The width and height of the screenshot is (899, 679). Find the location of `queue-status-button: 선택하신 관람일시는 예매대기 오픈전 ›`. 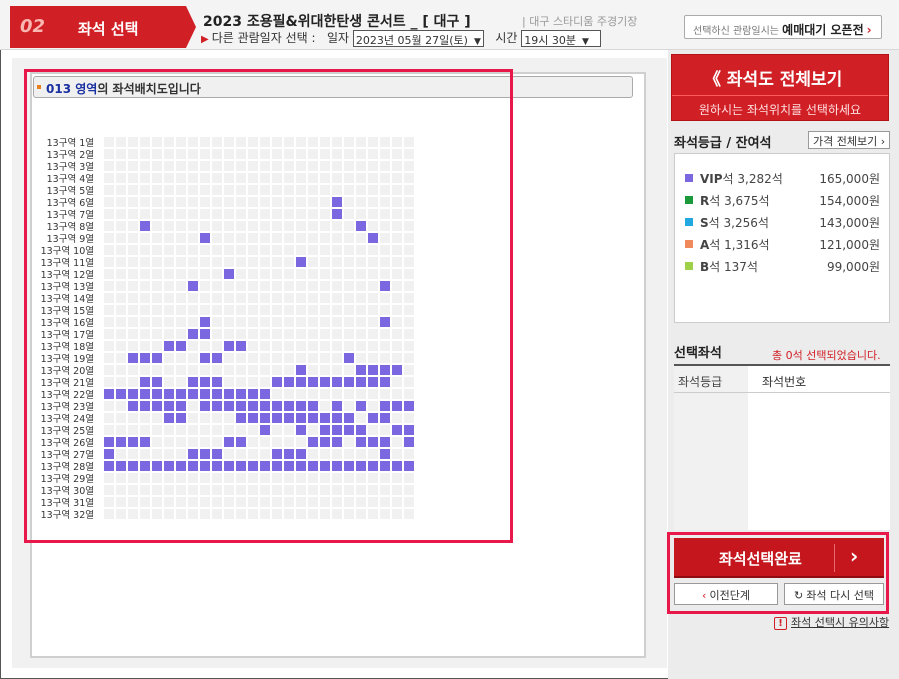

queue-status-button: 선택하신 관람일시는 예매대기 오픈전 › is located at coordinates (783, 27).